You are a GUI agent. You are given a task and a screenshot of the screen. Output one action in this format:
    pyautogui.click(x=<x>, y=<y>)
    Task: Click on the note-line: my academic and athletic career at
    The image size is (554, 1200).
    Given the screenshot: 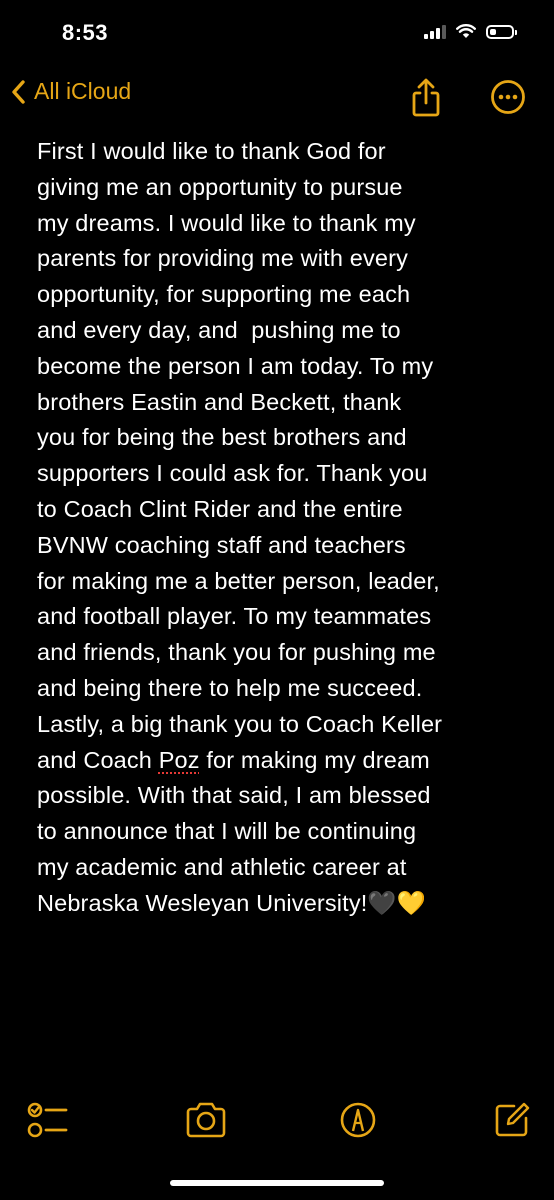 What is the action you would take?
    pyautogui.click(x=222, y=866)
    